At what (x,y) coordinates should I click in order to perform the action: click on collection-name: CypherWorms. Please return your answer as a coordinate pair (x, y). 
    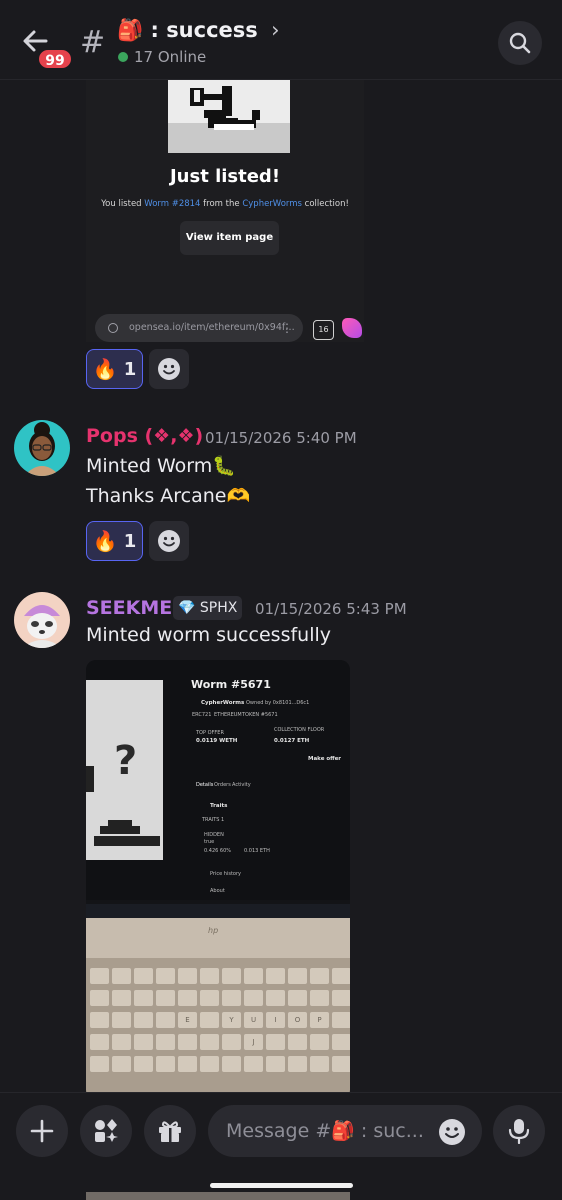
    Looking at the image, I should click on (223, 703).